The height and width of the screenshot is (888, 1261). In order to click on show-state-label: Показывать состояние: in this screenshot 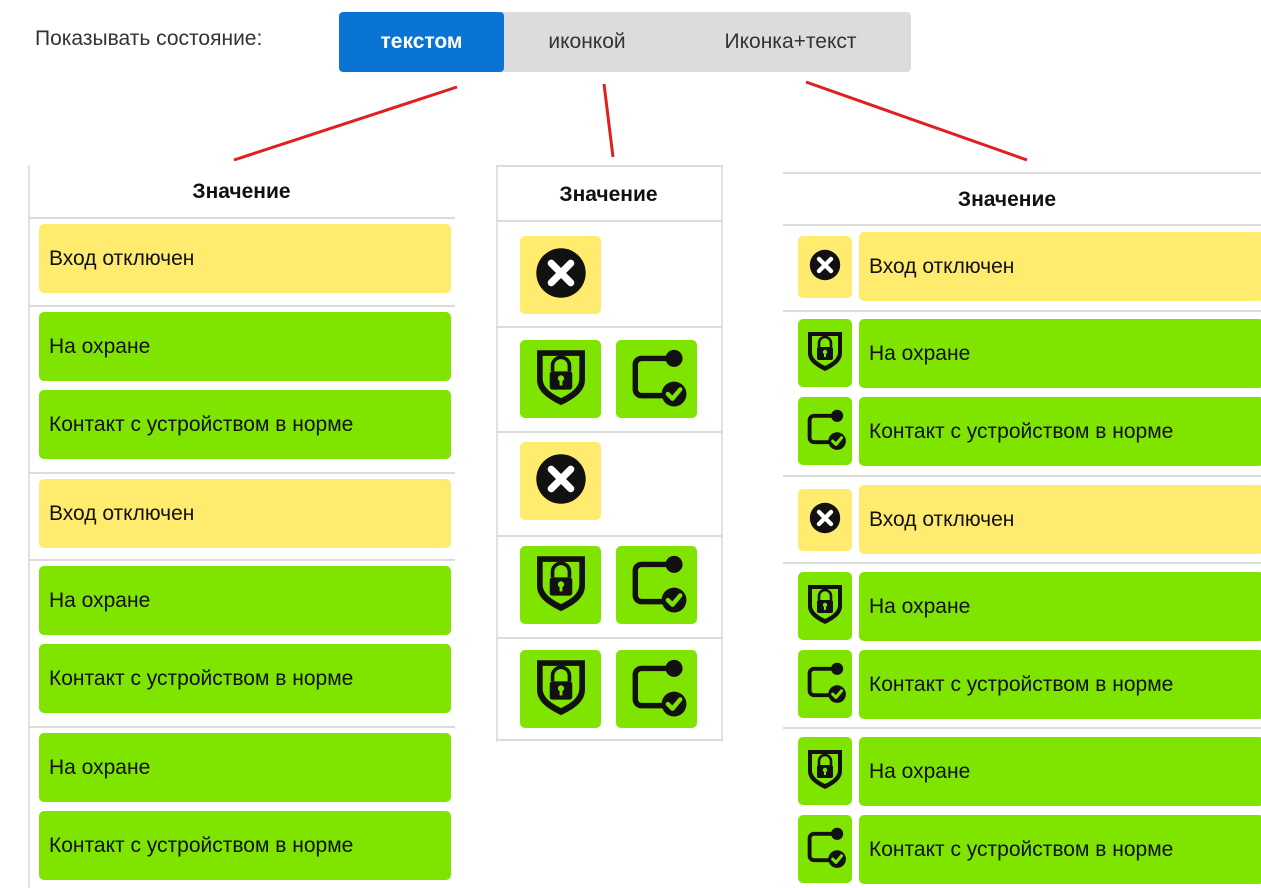, I will do `click(149, 38)`.